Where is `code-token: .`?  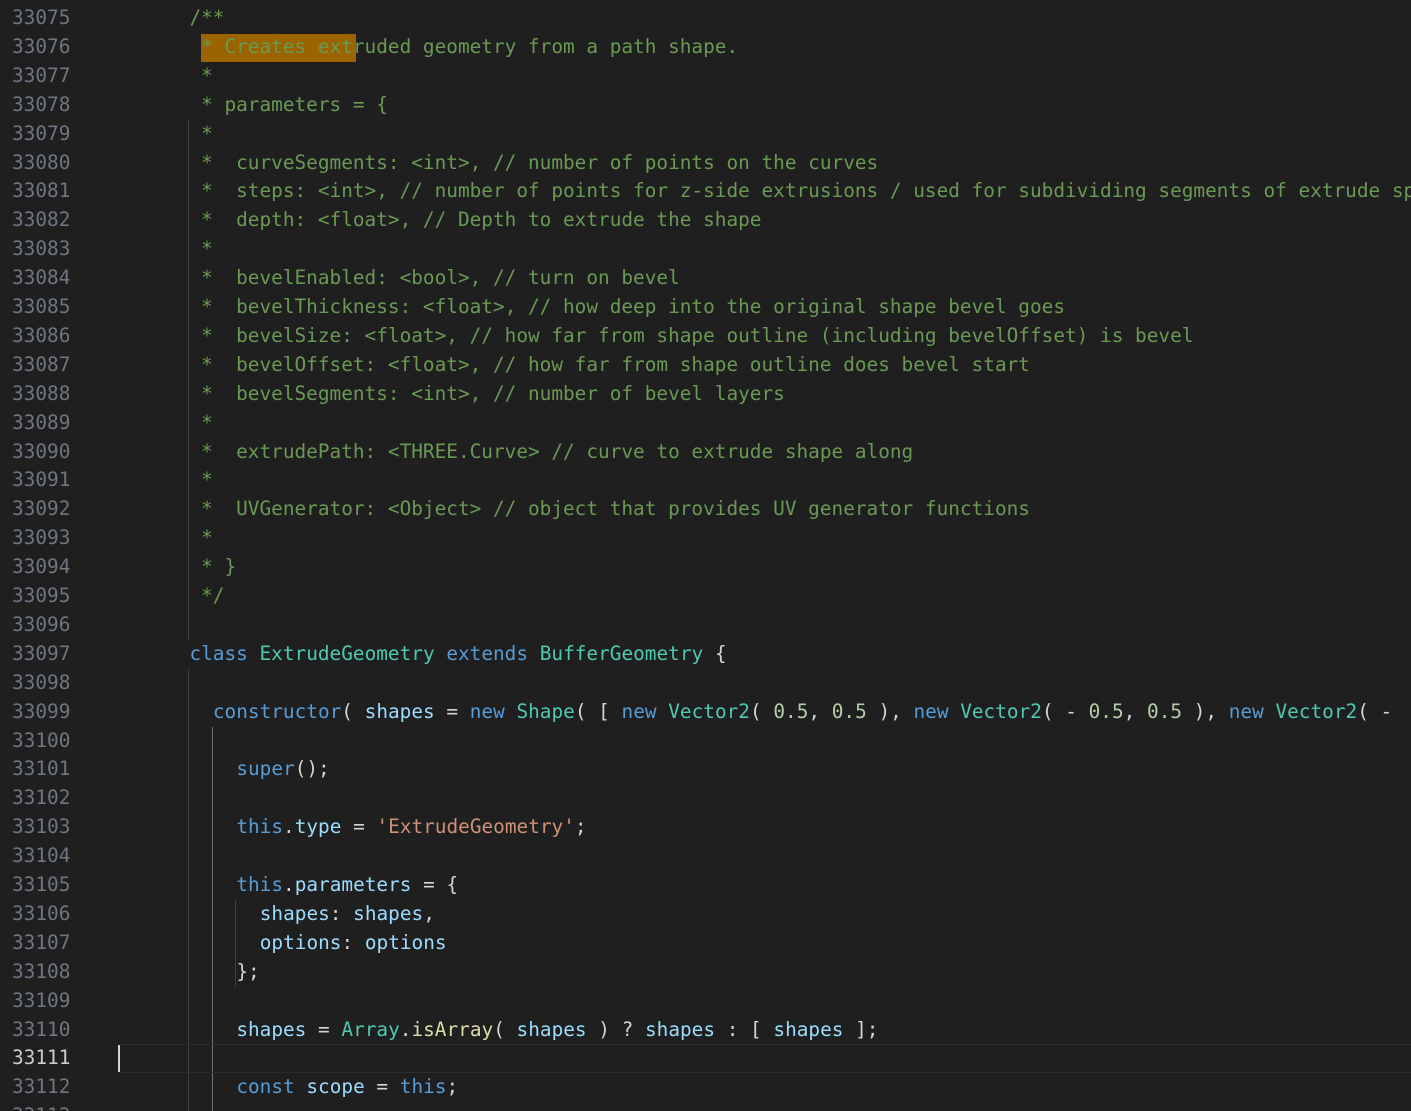 code-token: . is located at coordinates (405, 1029).